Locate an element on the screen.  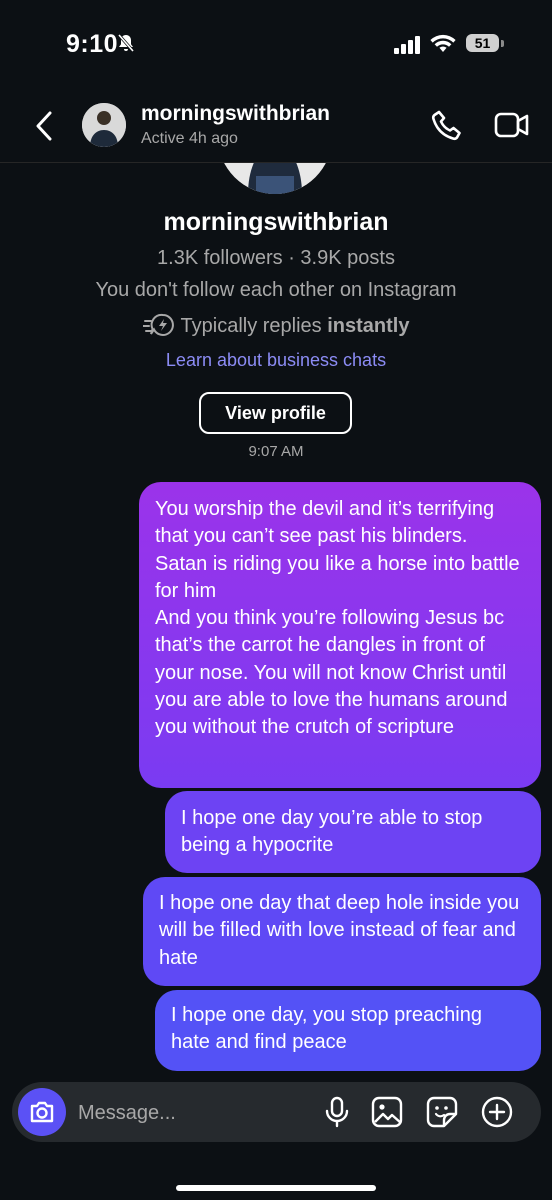
sticker-button is located at coordinates (442, 1112).